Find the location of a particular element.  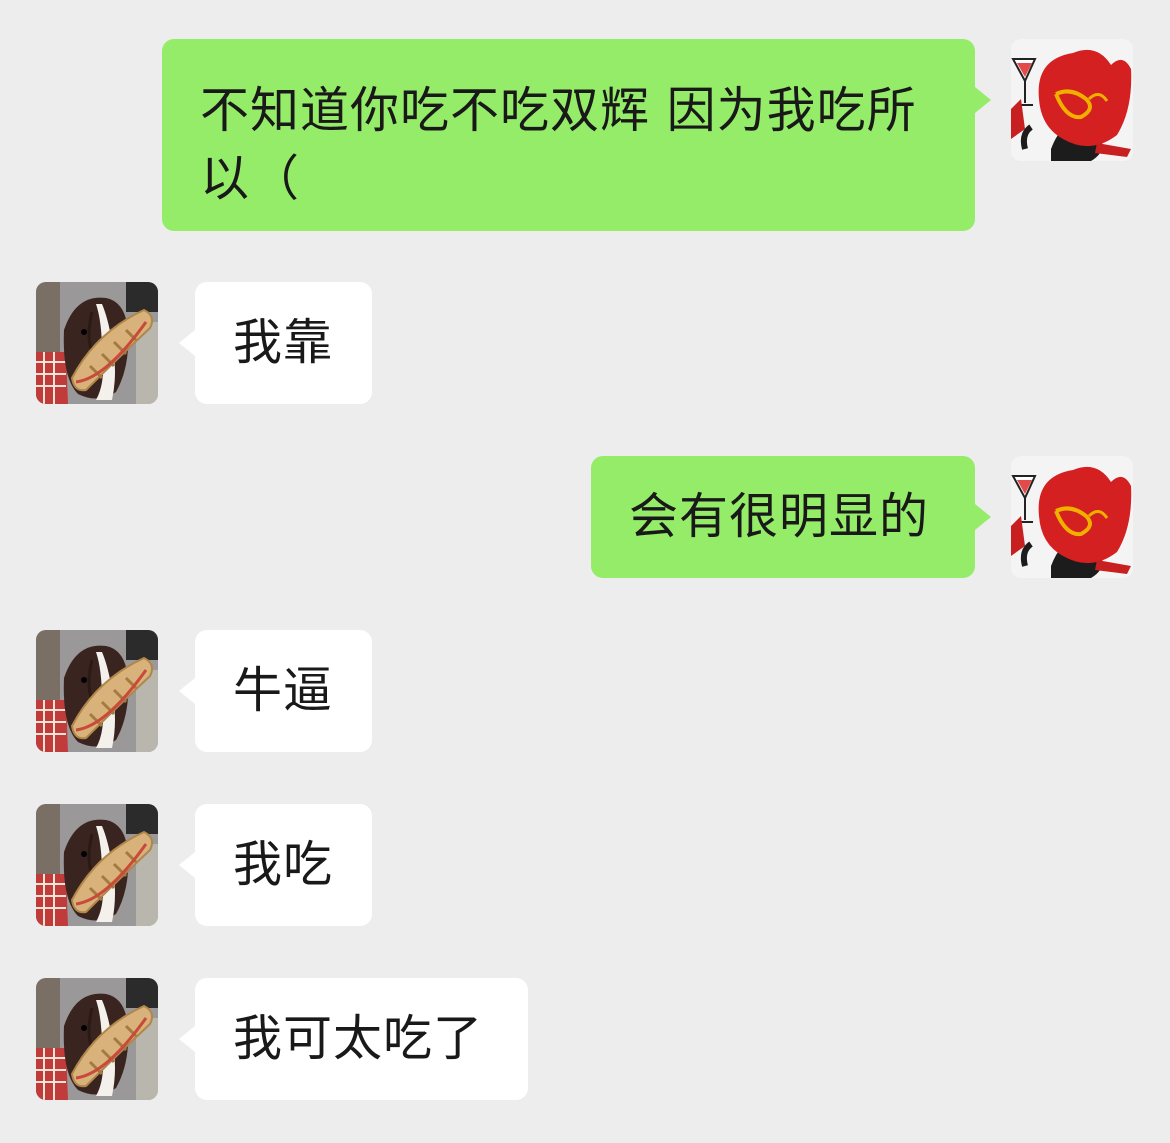

message-text: 我吃 is located at coordinates (283, 864).